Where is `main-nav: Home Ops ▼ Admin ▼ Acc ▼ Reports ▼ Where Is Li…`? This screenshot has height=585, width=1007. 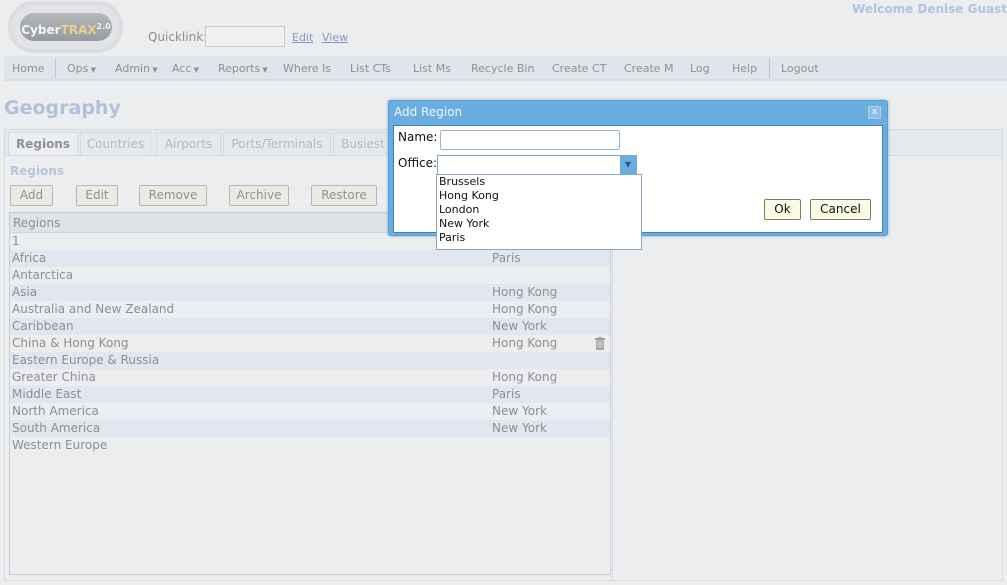 main-nav: Home Ops ▼ Admin ▼ Acc ▼ Reports ▼ Where Is Li… is located at coordinates (505, 68).